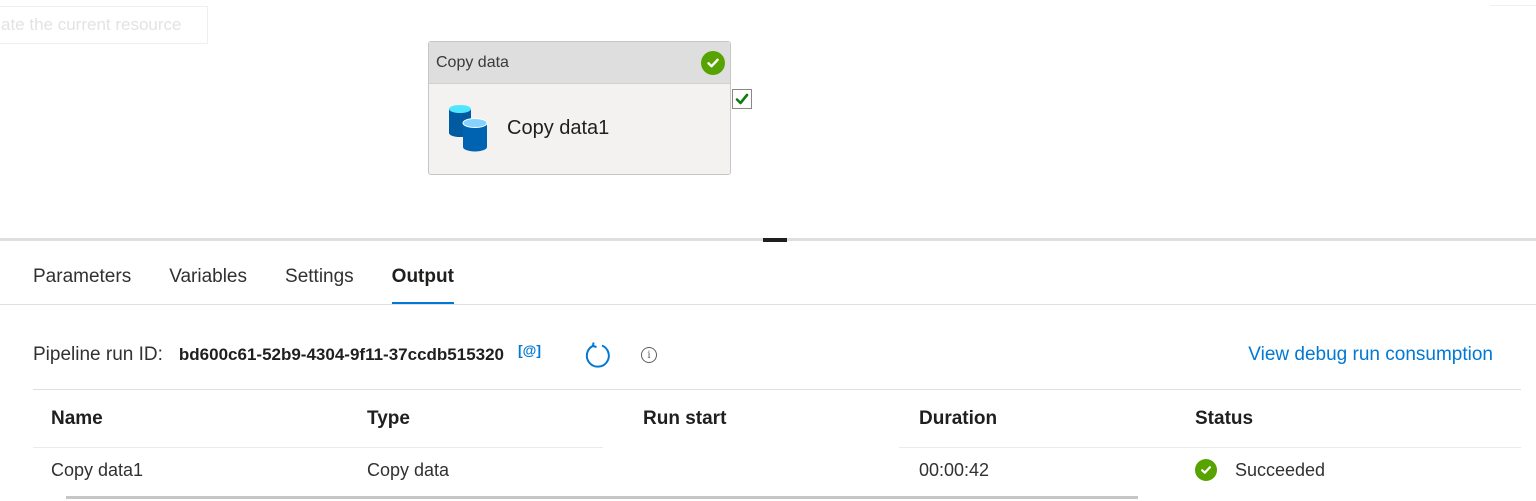 The height and width of the screenshot is (501, 1536). Describe the element at coordinates (958, 419) in the screenshot. I see `column-header-duration: Duration` at that location.